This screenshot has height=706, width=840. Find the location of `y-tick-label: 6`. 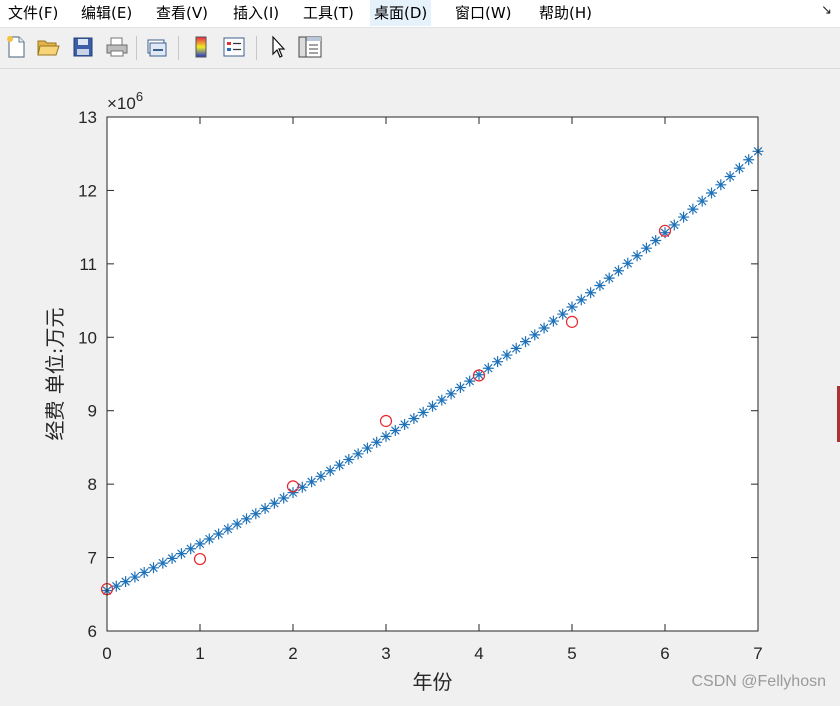

y-tick-label: 6 is located at coordinates (92, 631).